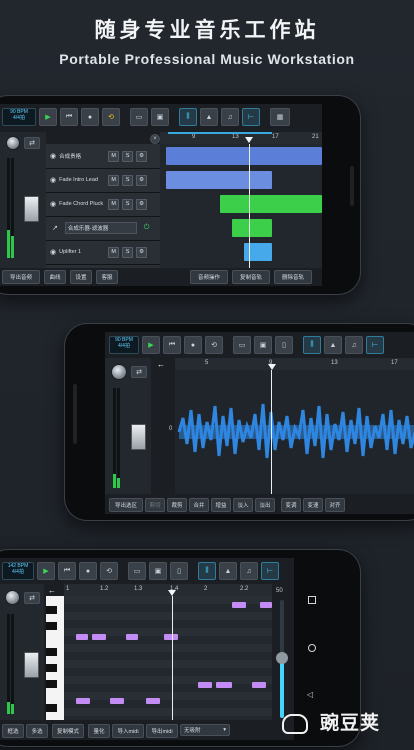  I want to click on support-button: 客服, so click(107, 277).